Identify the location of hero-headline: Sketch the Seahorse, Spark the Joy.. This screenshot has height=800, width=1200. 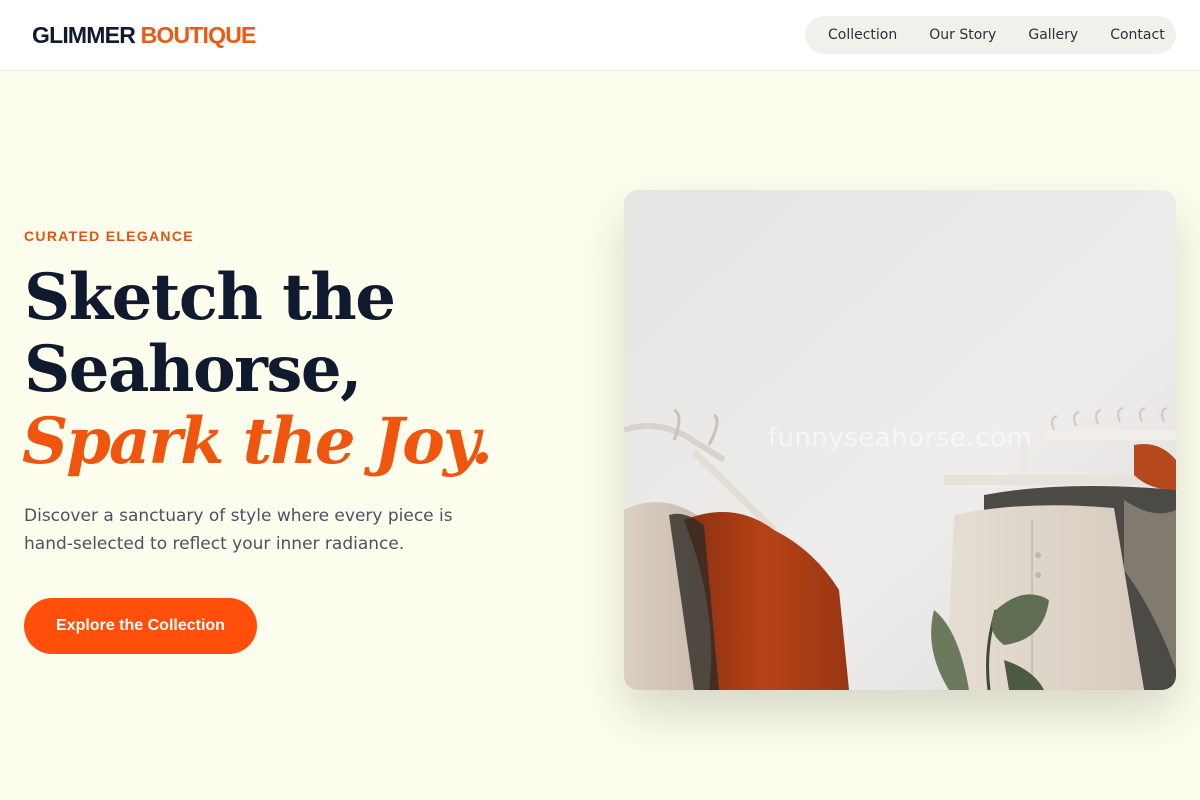
(303, 369).